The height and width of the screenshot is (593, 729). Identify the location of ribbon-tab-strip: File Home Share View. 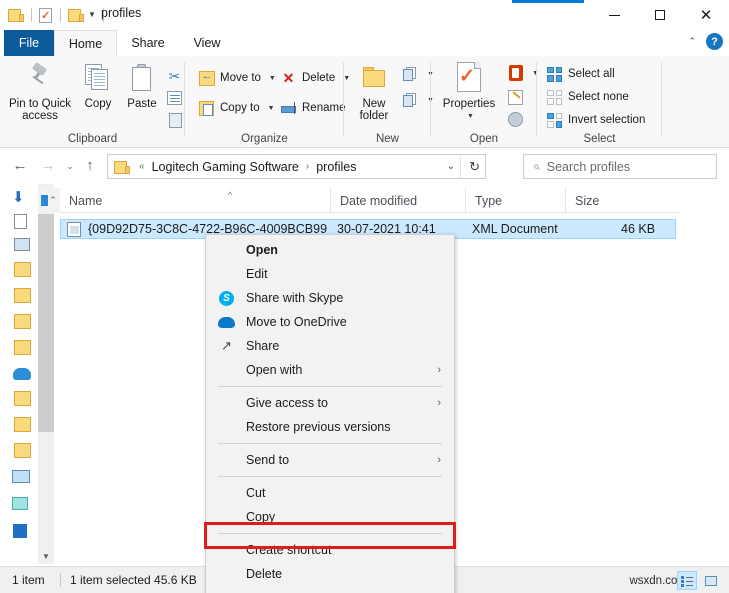
(364, 43).